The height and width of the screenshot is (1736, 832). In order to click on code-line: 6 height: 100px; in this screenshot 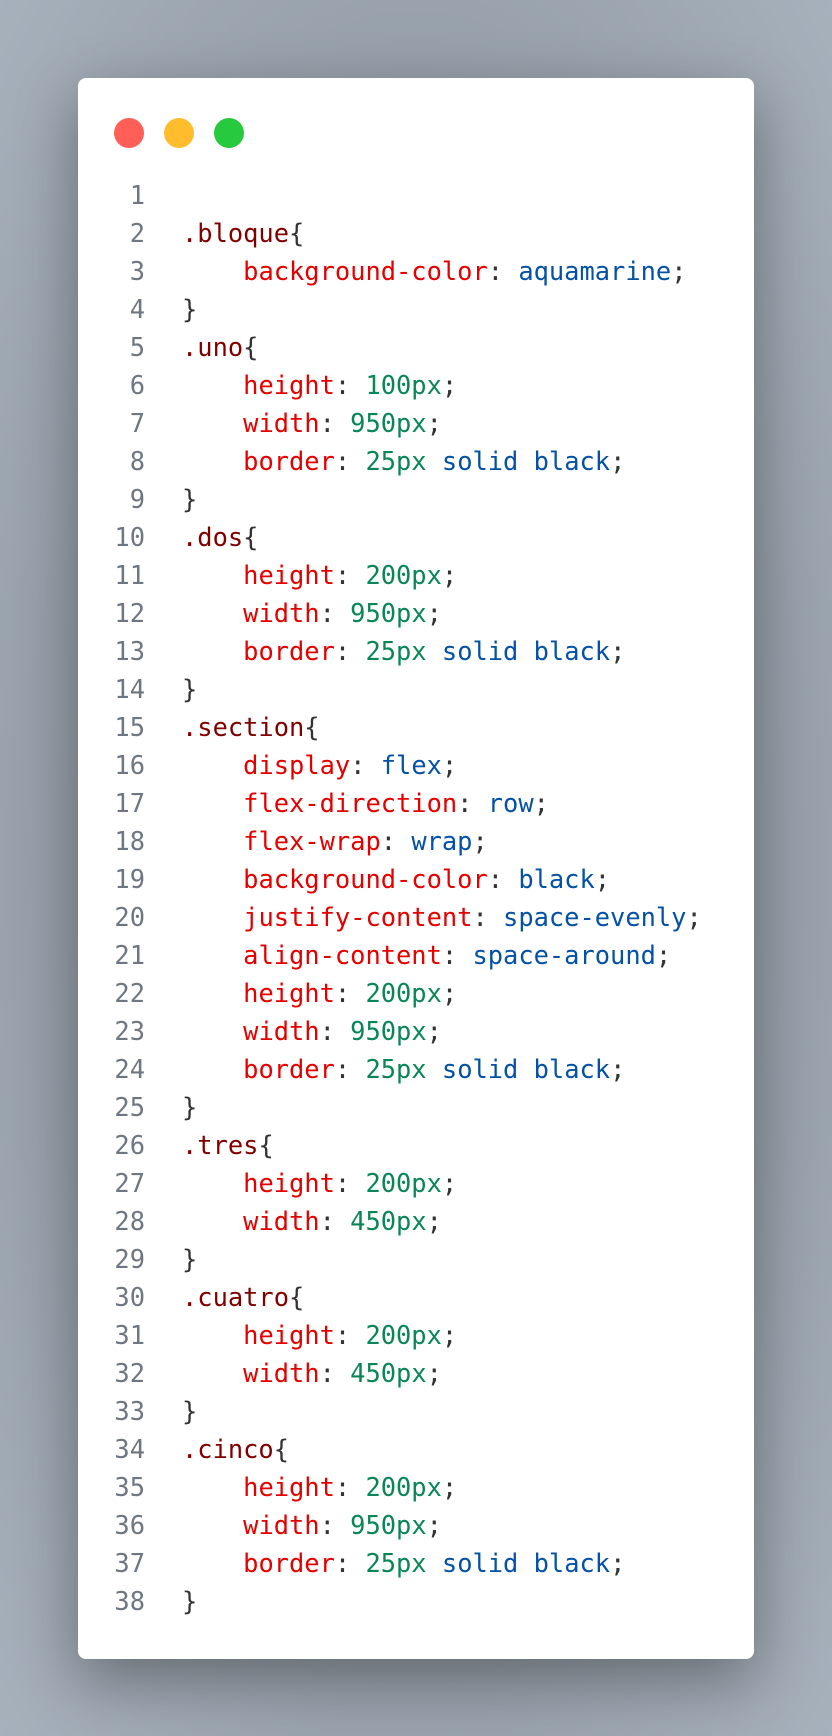, I will do `click(416, 385)`.